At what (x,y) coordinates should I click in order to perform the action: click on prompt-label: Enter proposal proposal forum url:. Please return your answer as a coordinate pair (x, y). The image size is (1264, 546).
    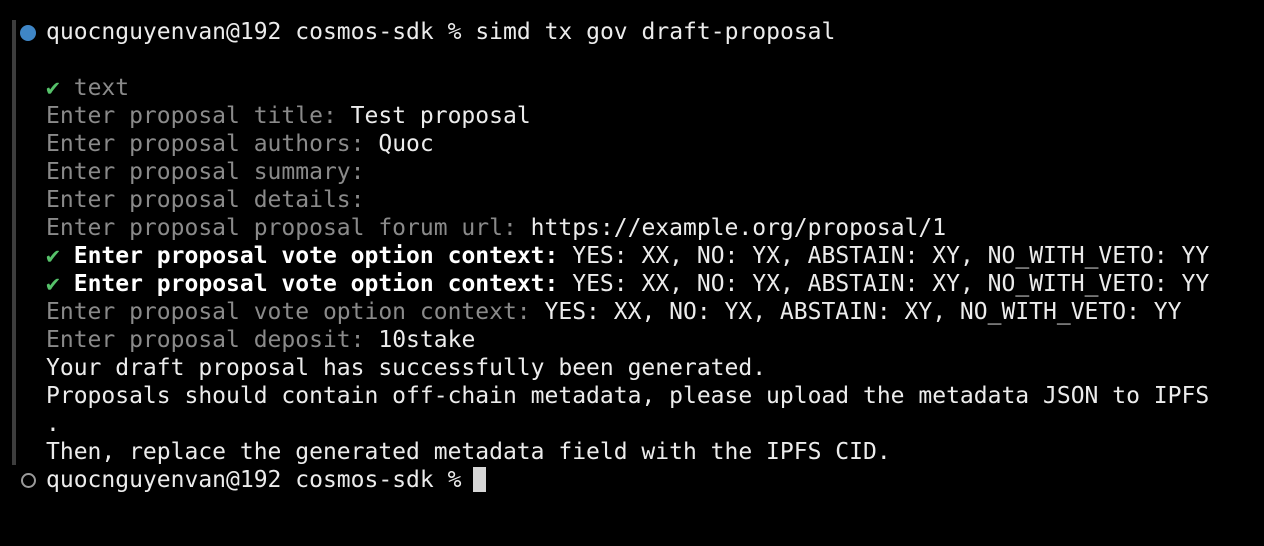
    Looking at the image, I should click on (281, 228).